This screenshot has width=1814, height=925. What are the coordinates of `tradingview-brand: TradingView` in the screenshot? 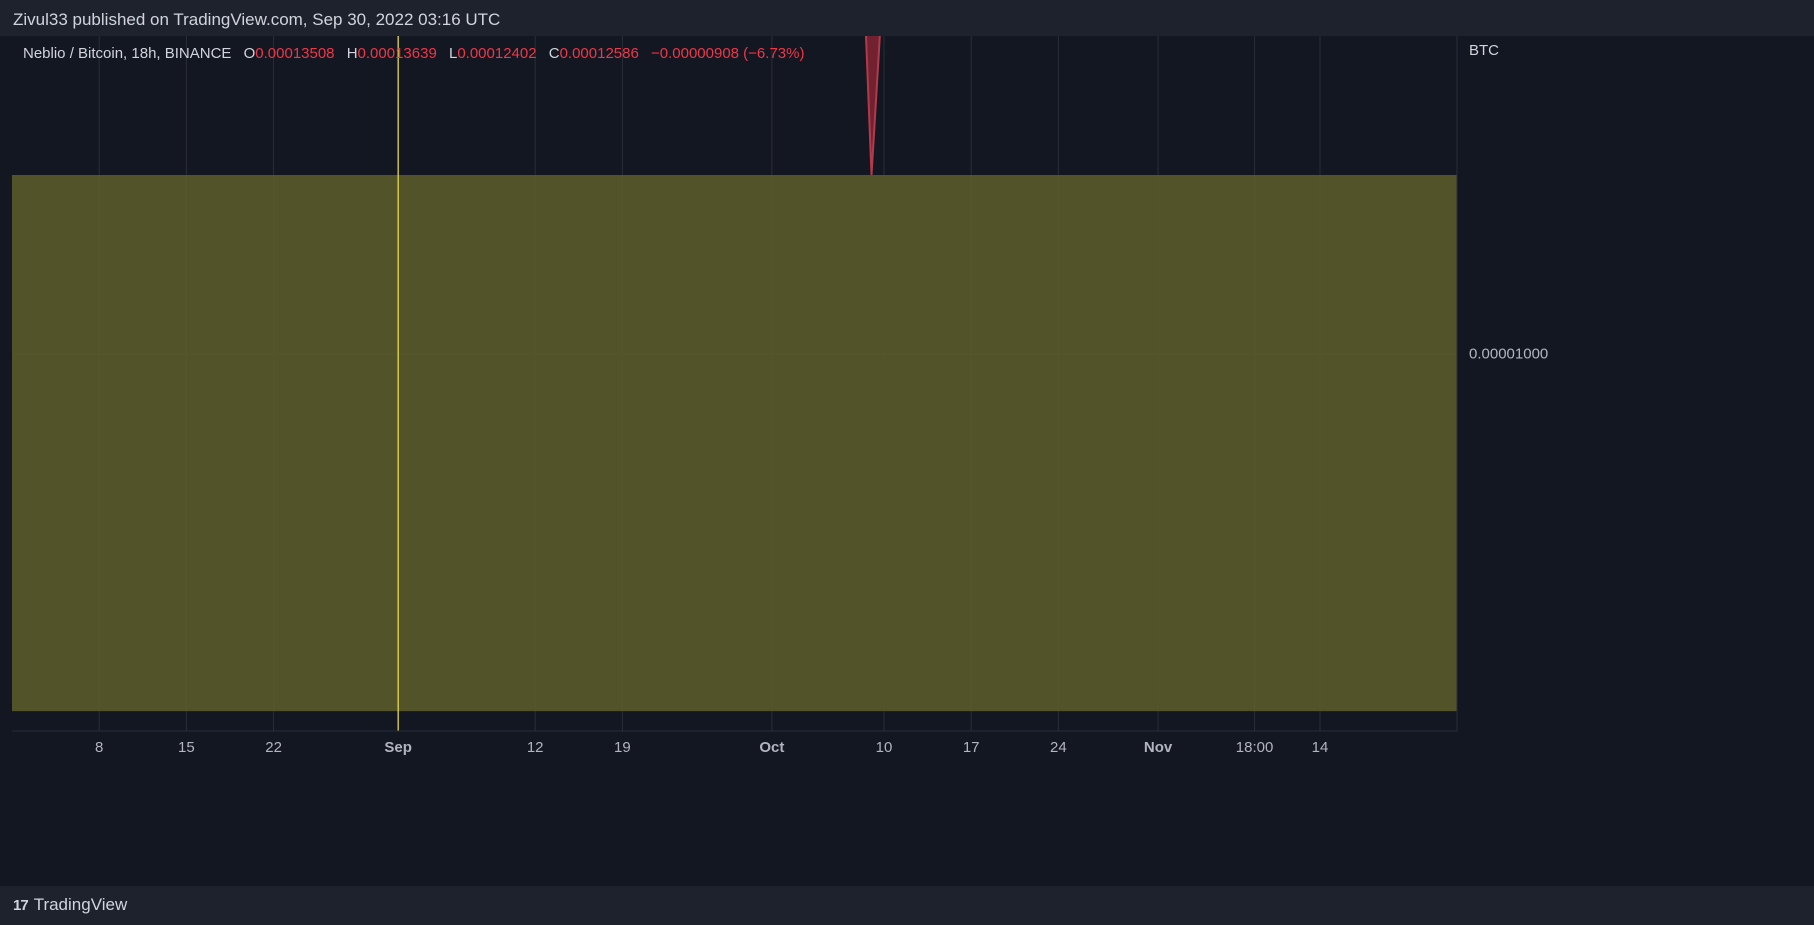 It's located at (80, 904).